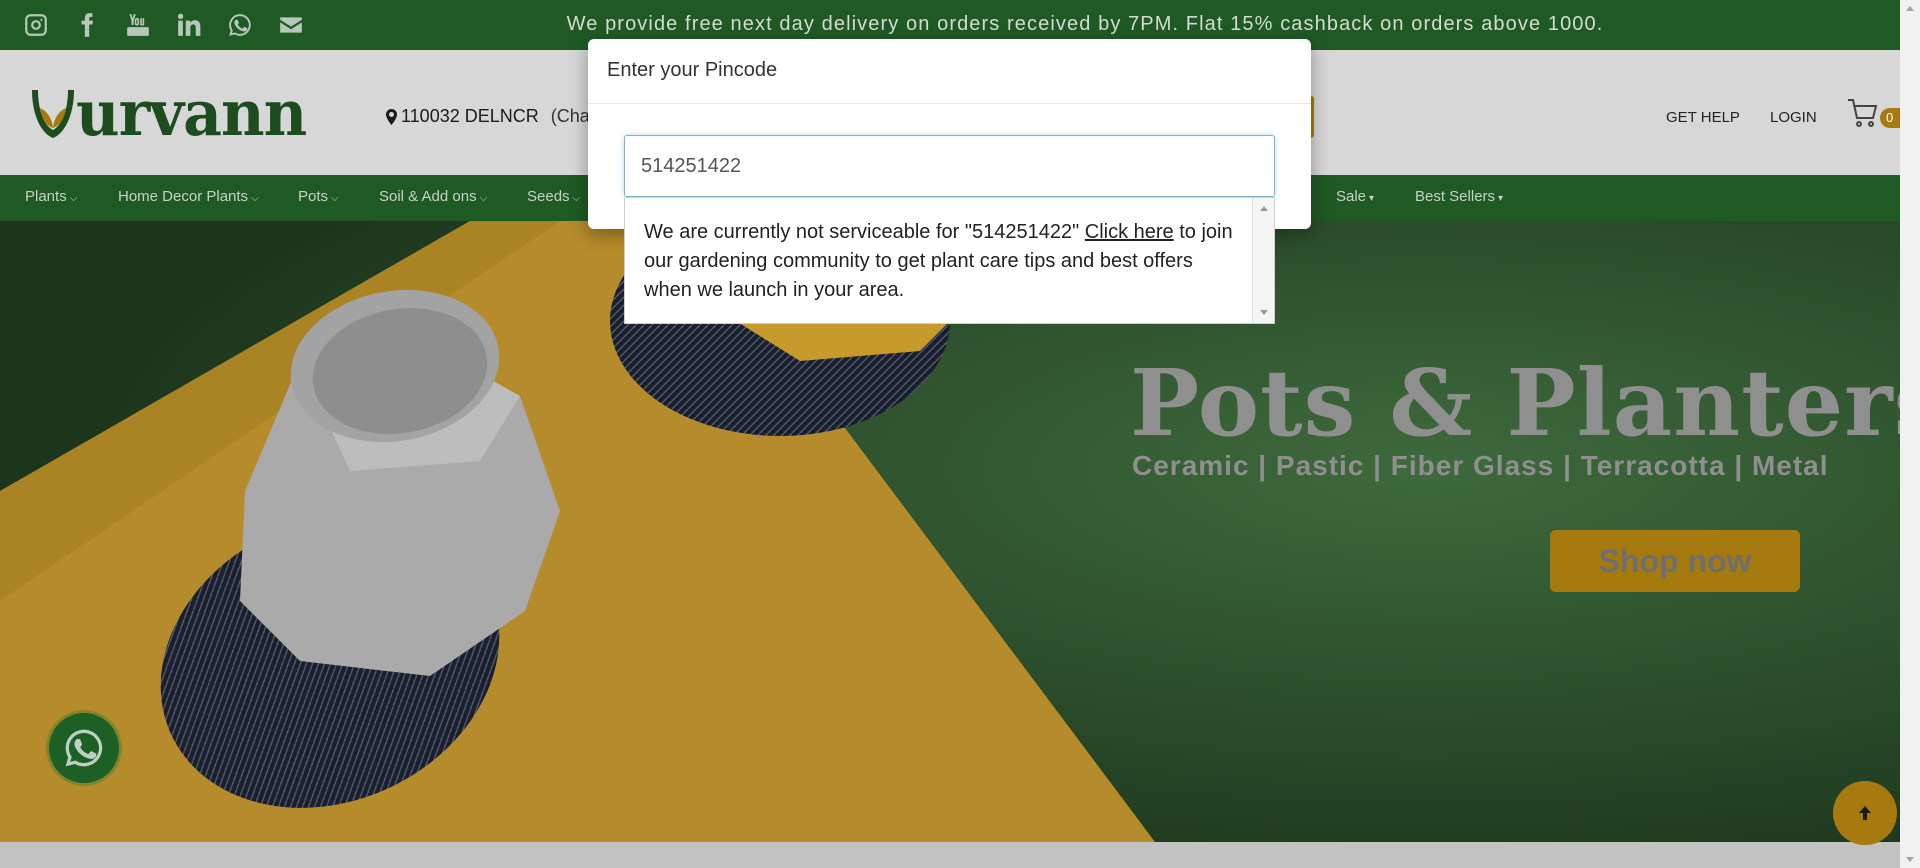 The height and width of the screenshot is (868, 1920). What do you see at coordinates (1129, 232) in the screenshot?
I see `join-community-link: Click here` at bounding box center [1129, 232].